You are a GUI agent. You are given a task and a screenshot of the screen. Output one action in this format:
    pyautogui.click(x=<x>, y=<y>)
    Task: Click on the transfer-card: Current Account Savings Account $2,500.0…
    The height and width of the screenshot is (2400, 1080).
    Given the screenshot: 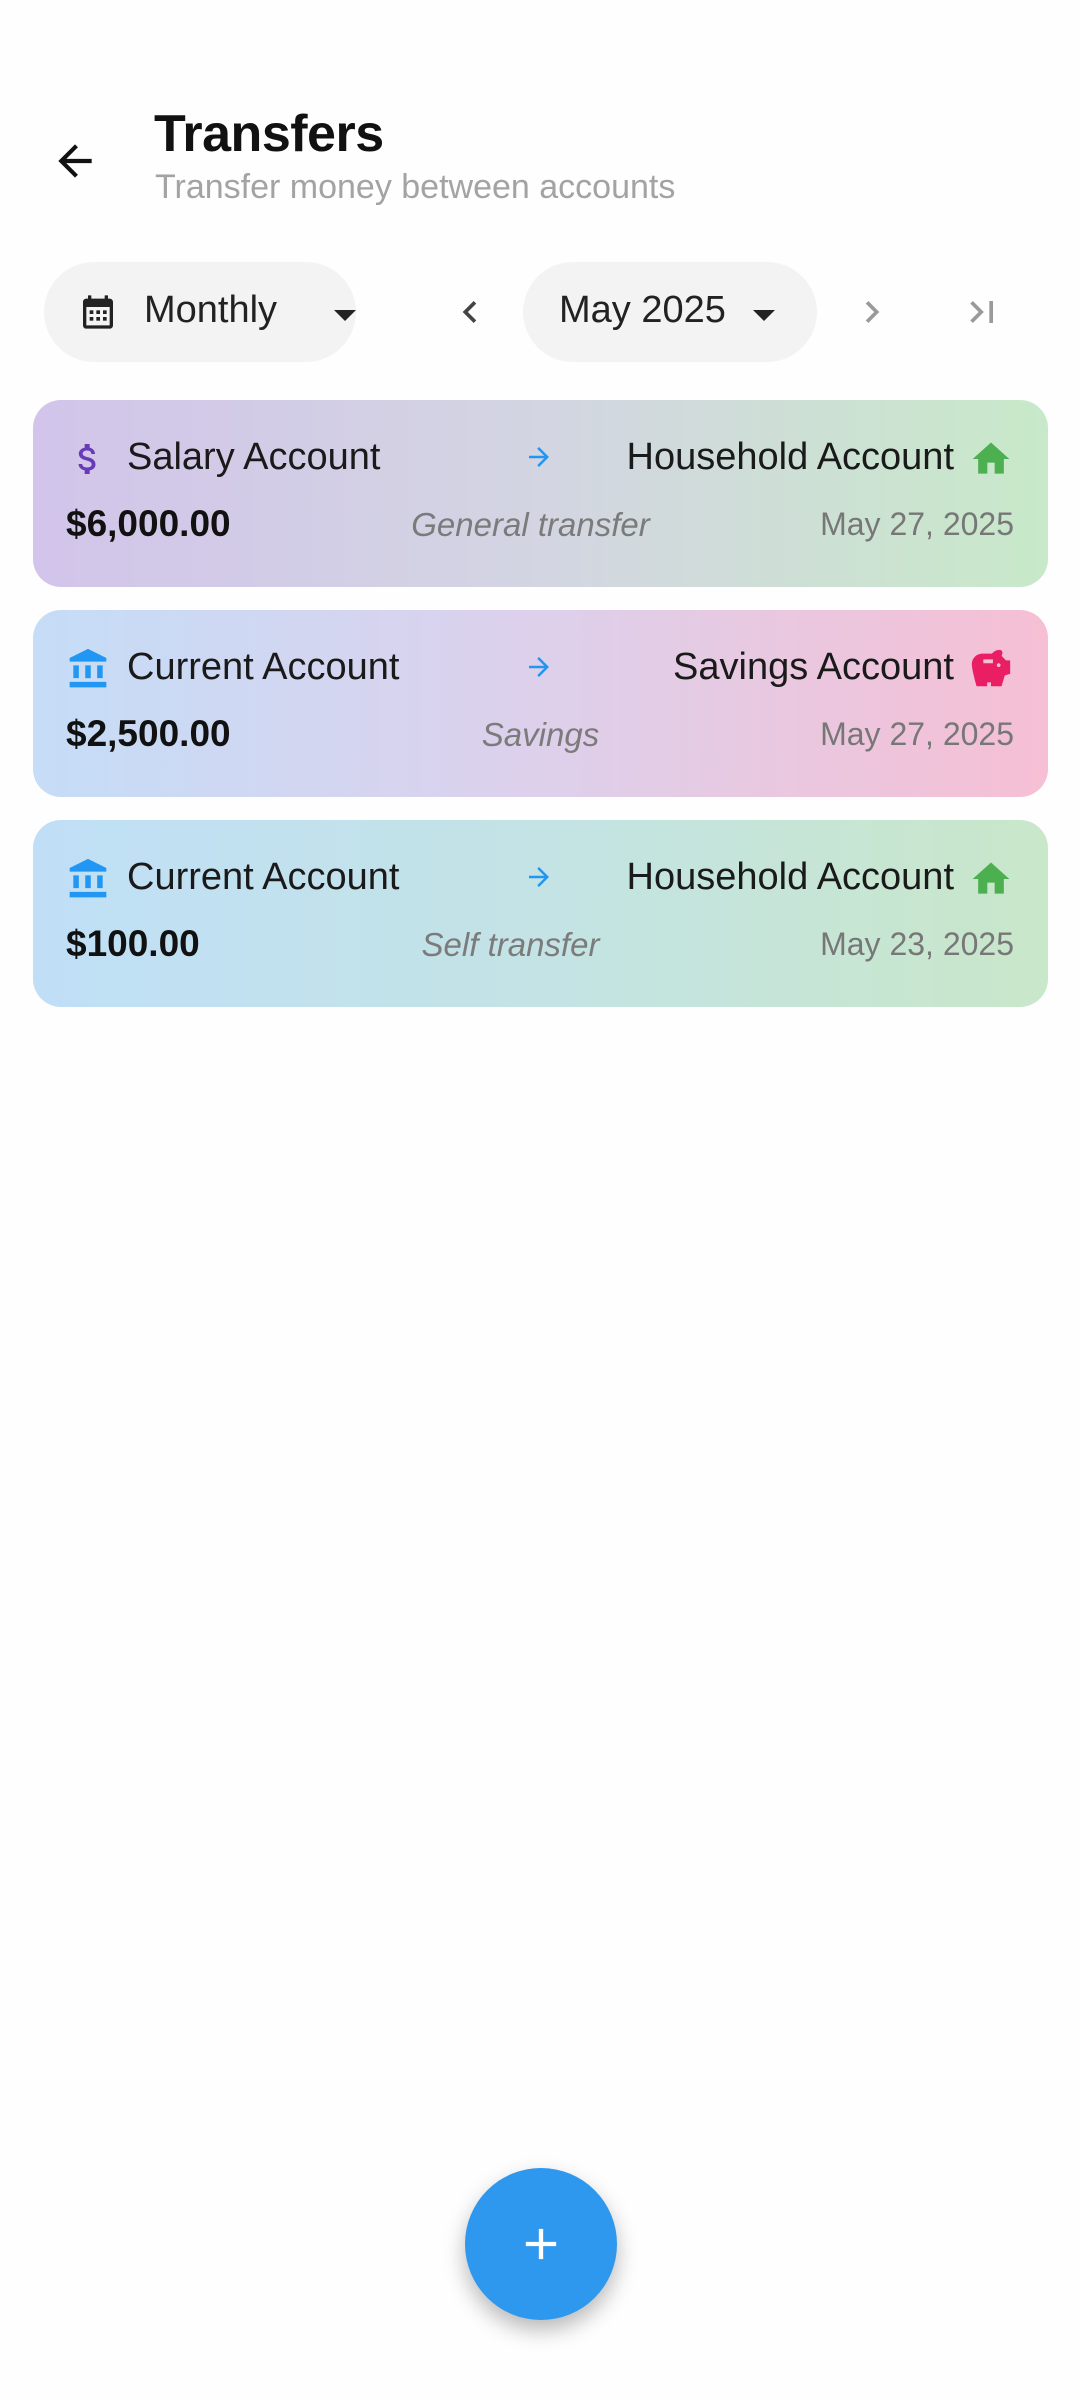 What is the action you would take?
    pyautogui.click(x=540, y=703)
    